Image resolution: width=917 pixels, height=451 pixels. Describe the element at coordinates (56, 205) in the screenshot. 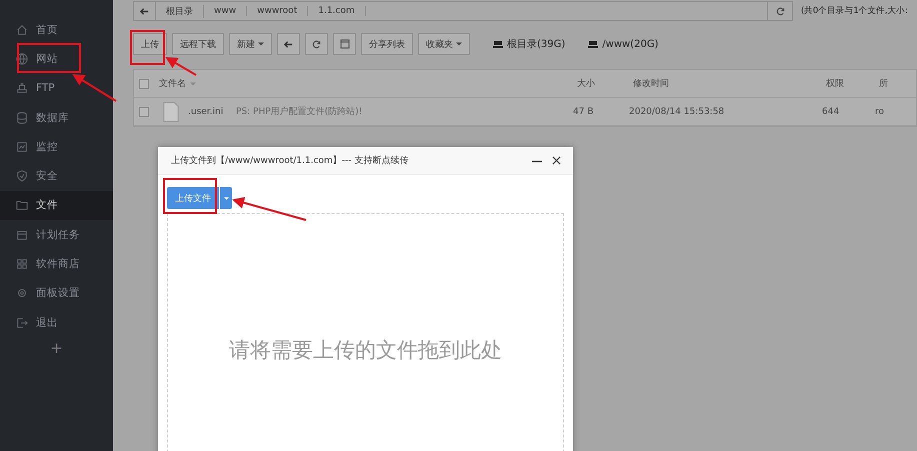

I see `sidebar-item: 文件` at that location.